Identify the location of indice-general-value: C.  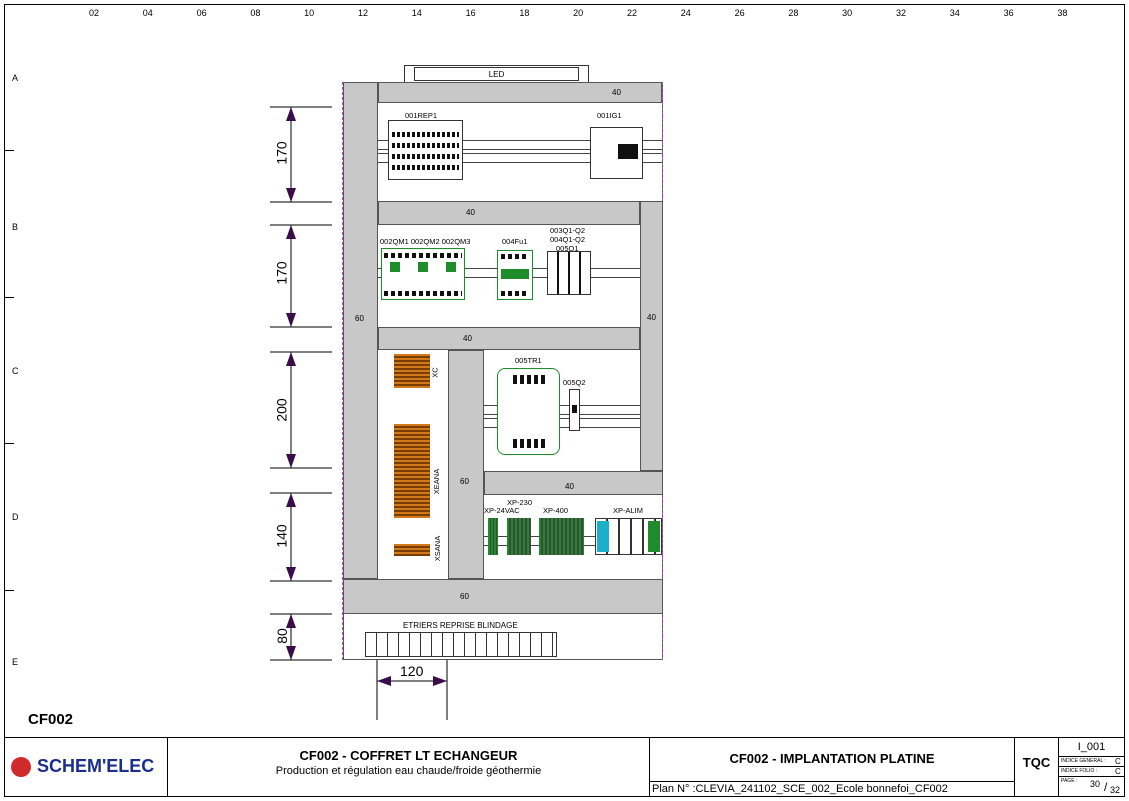
(1118, 761).